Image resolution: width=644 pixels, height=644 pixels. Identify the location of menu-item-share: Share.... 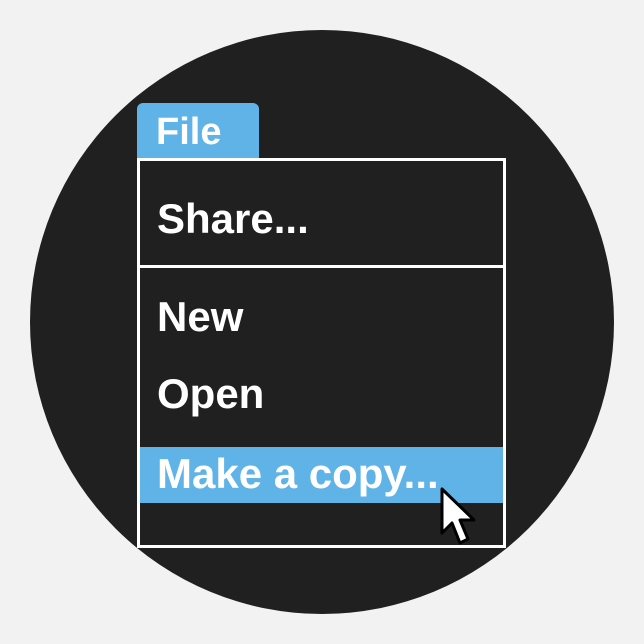
(321, 217).